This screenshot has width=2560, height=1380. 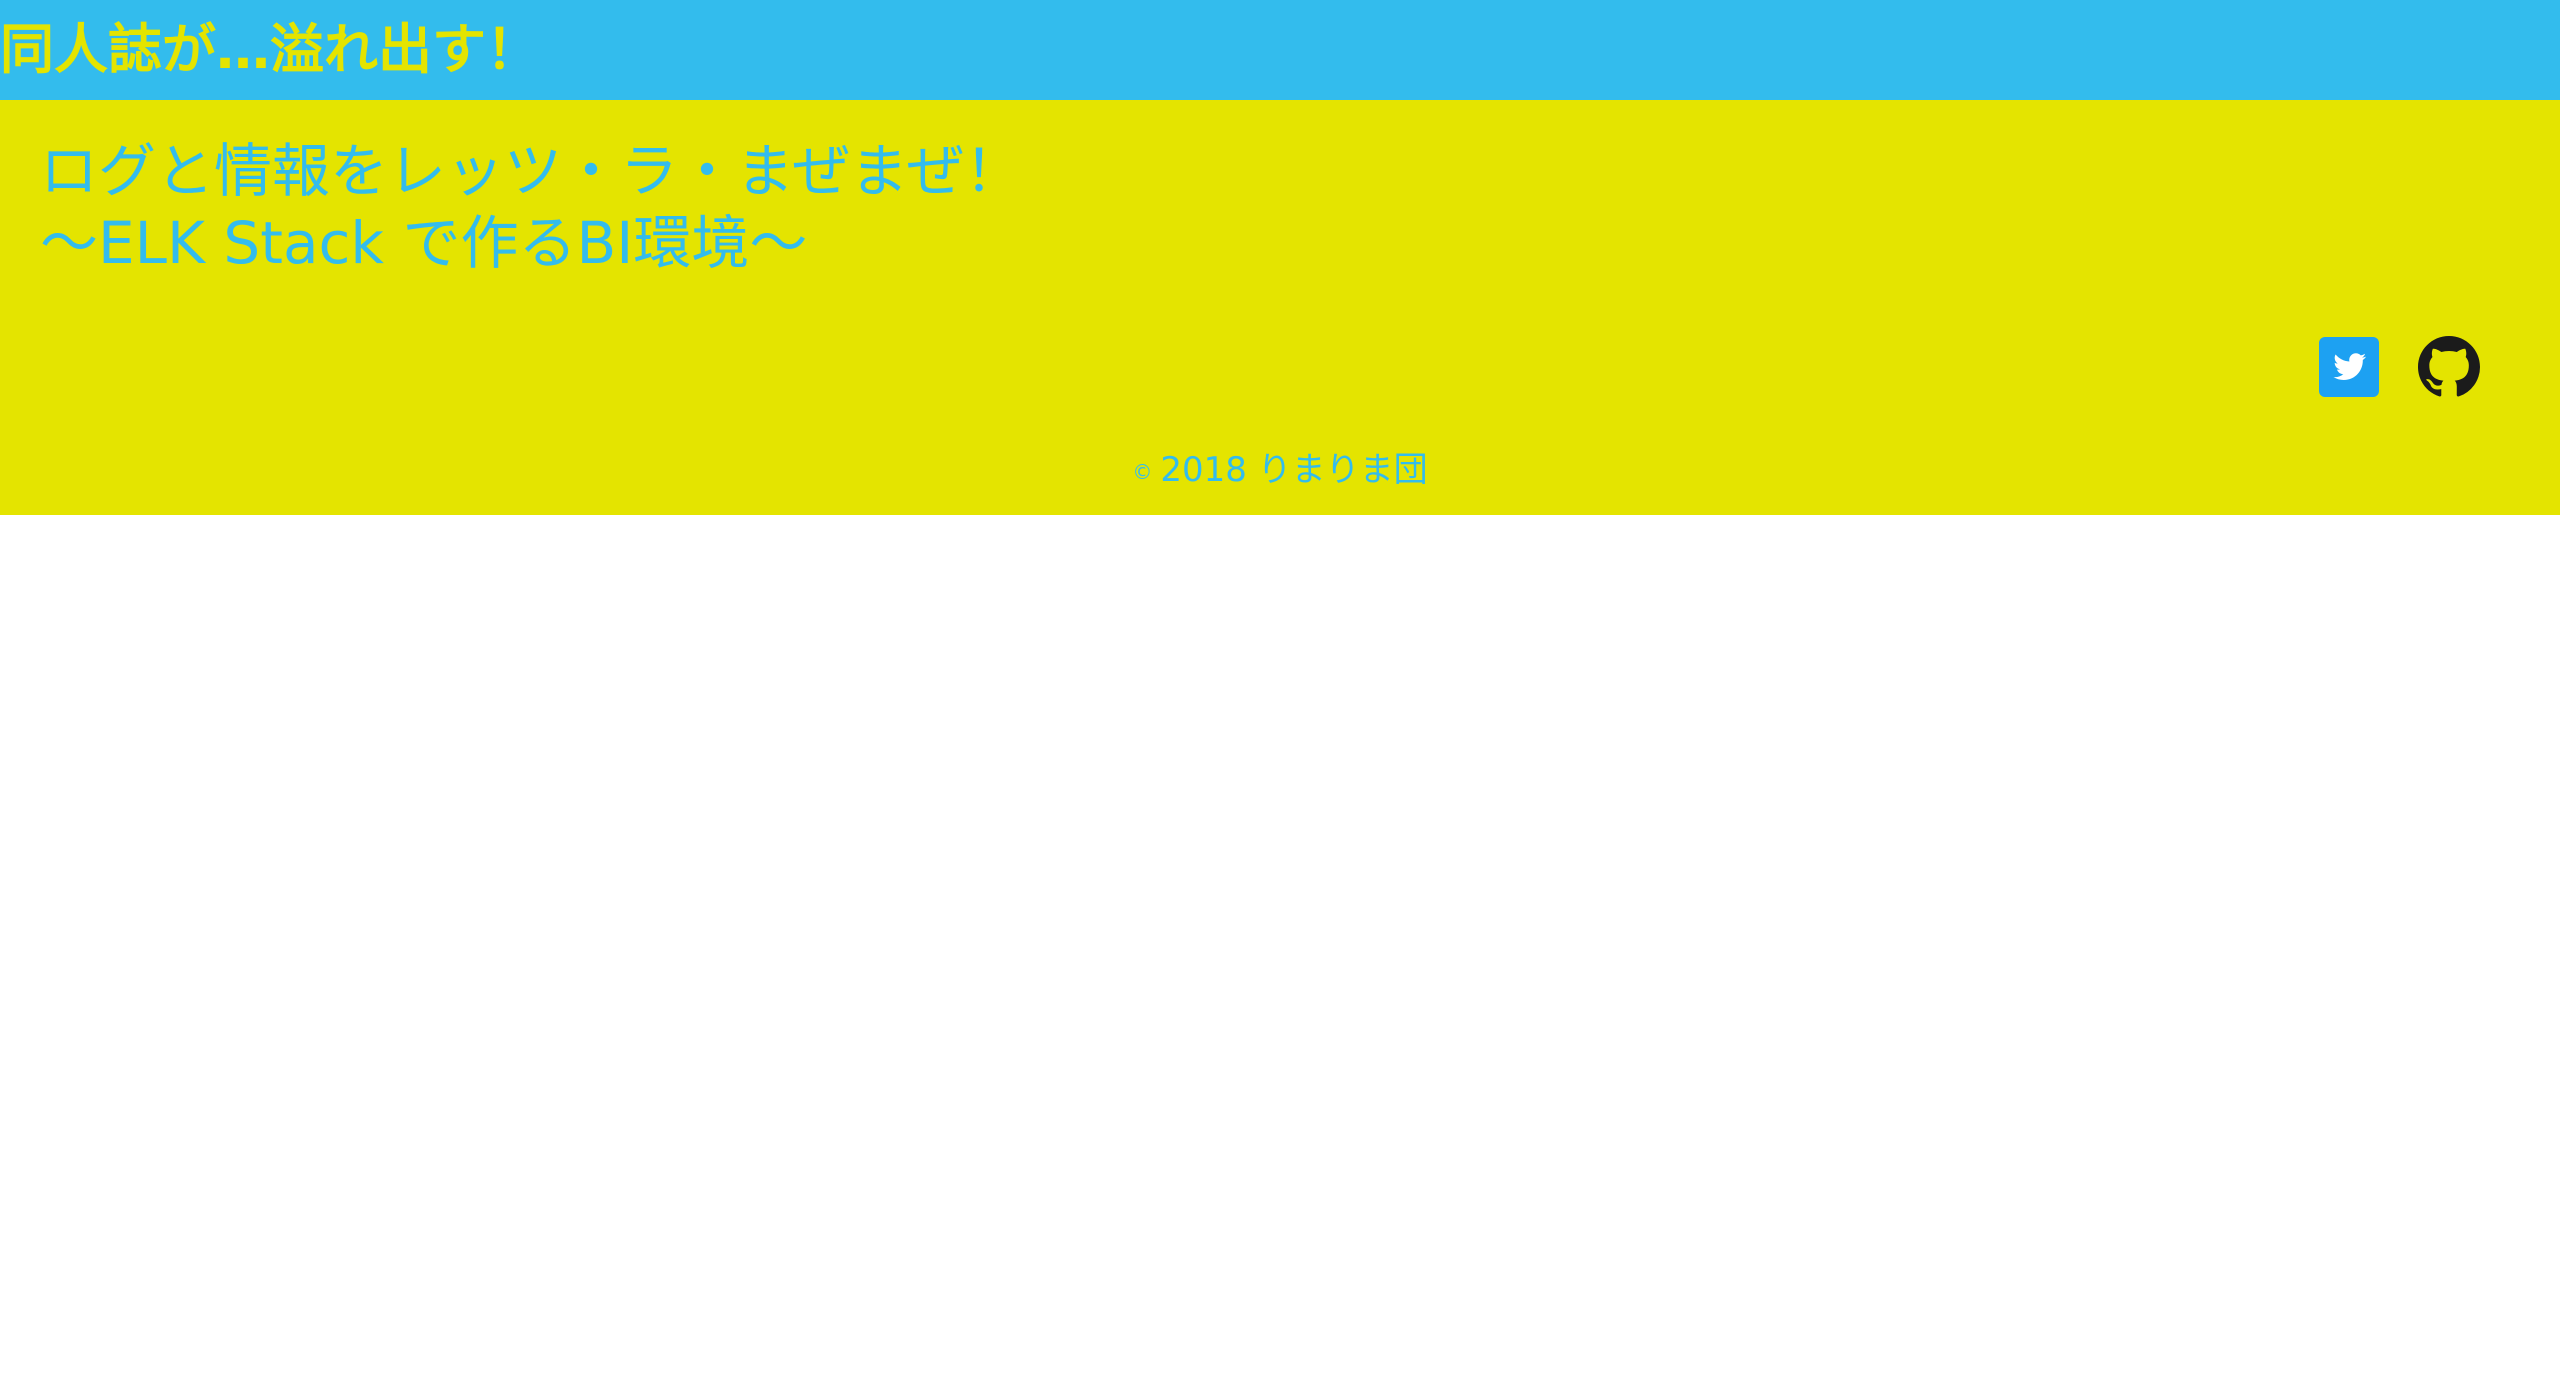 I want to click on book-title: ログと情報をレッツ・ラ・まぜまぜ！ 〜ELK Stack で作るBI環境〜, so click(x=531, y=207).